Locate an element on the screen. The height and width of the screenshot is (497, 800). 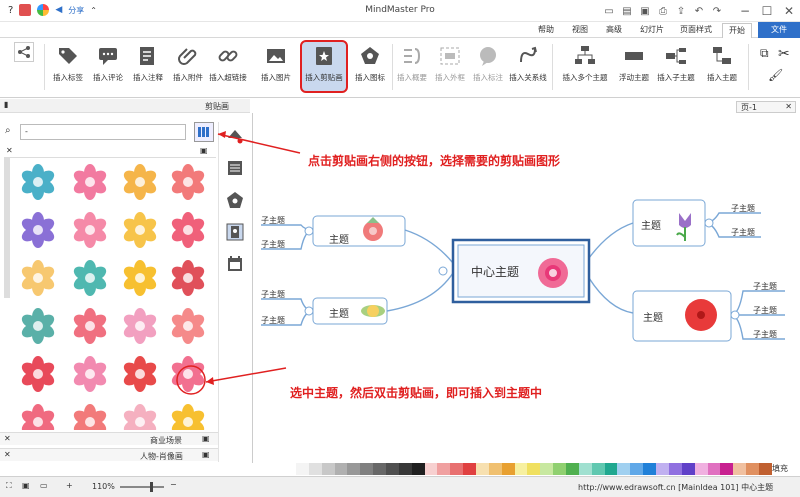
zoom-in-button: + is located at coordinates (69, 485).